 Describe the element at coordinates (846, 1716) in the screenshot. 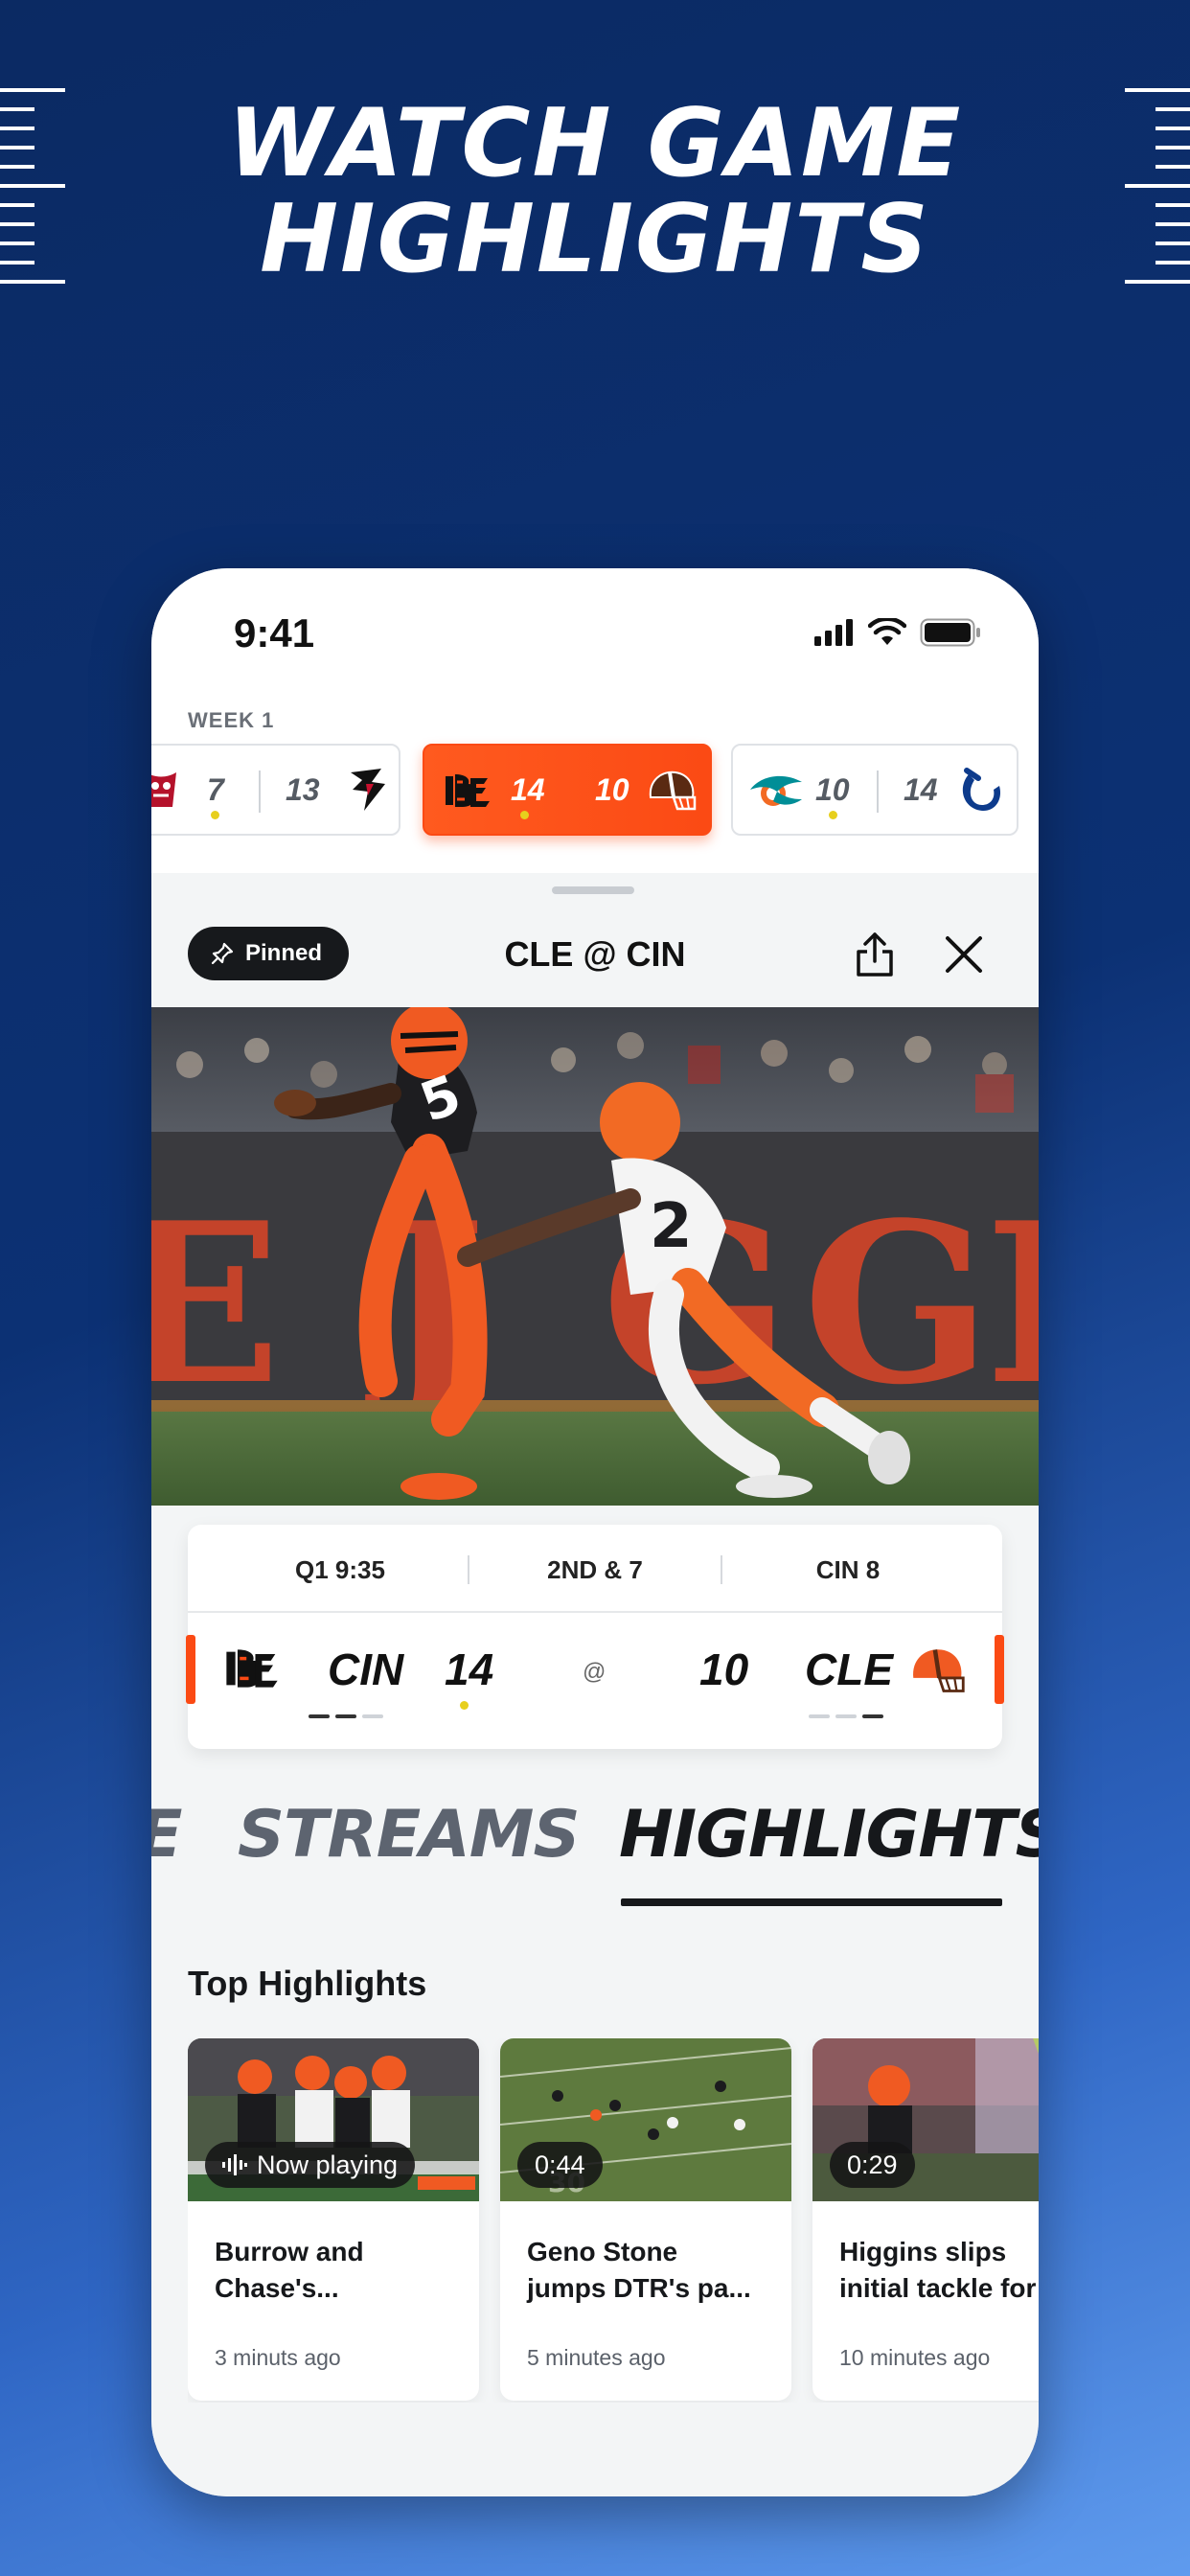

I see `timeouts-right` at that location.